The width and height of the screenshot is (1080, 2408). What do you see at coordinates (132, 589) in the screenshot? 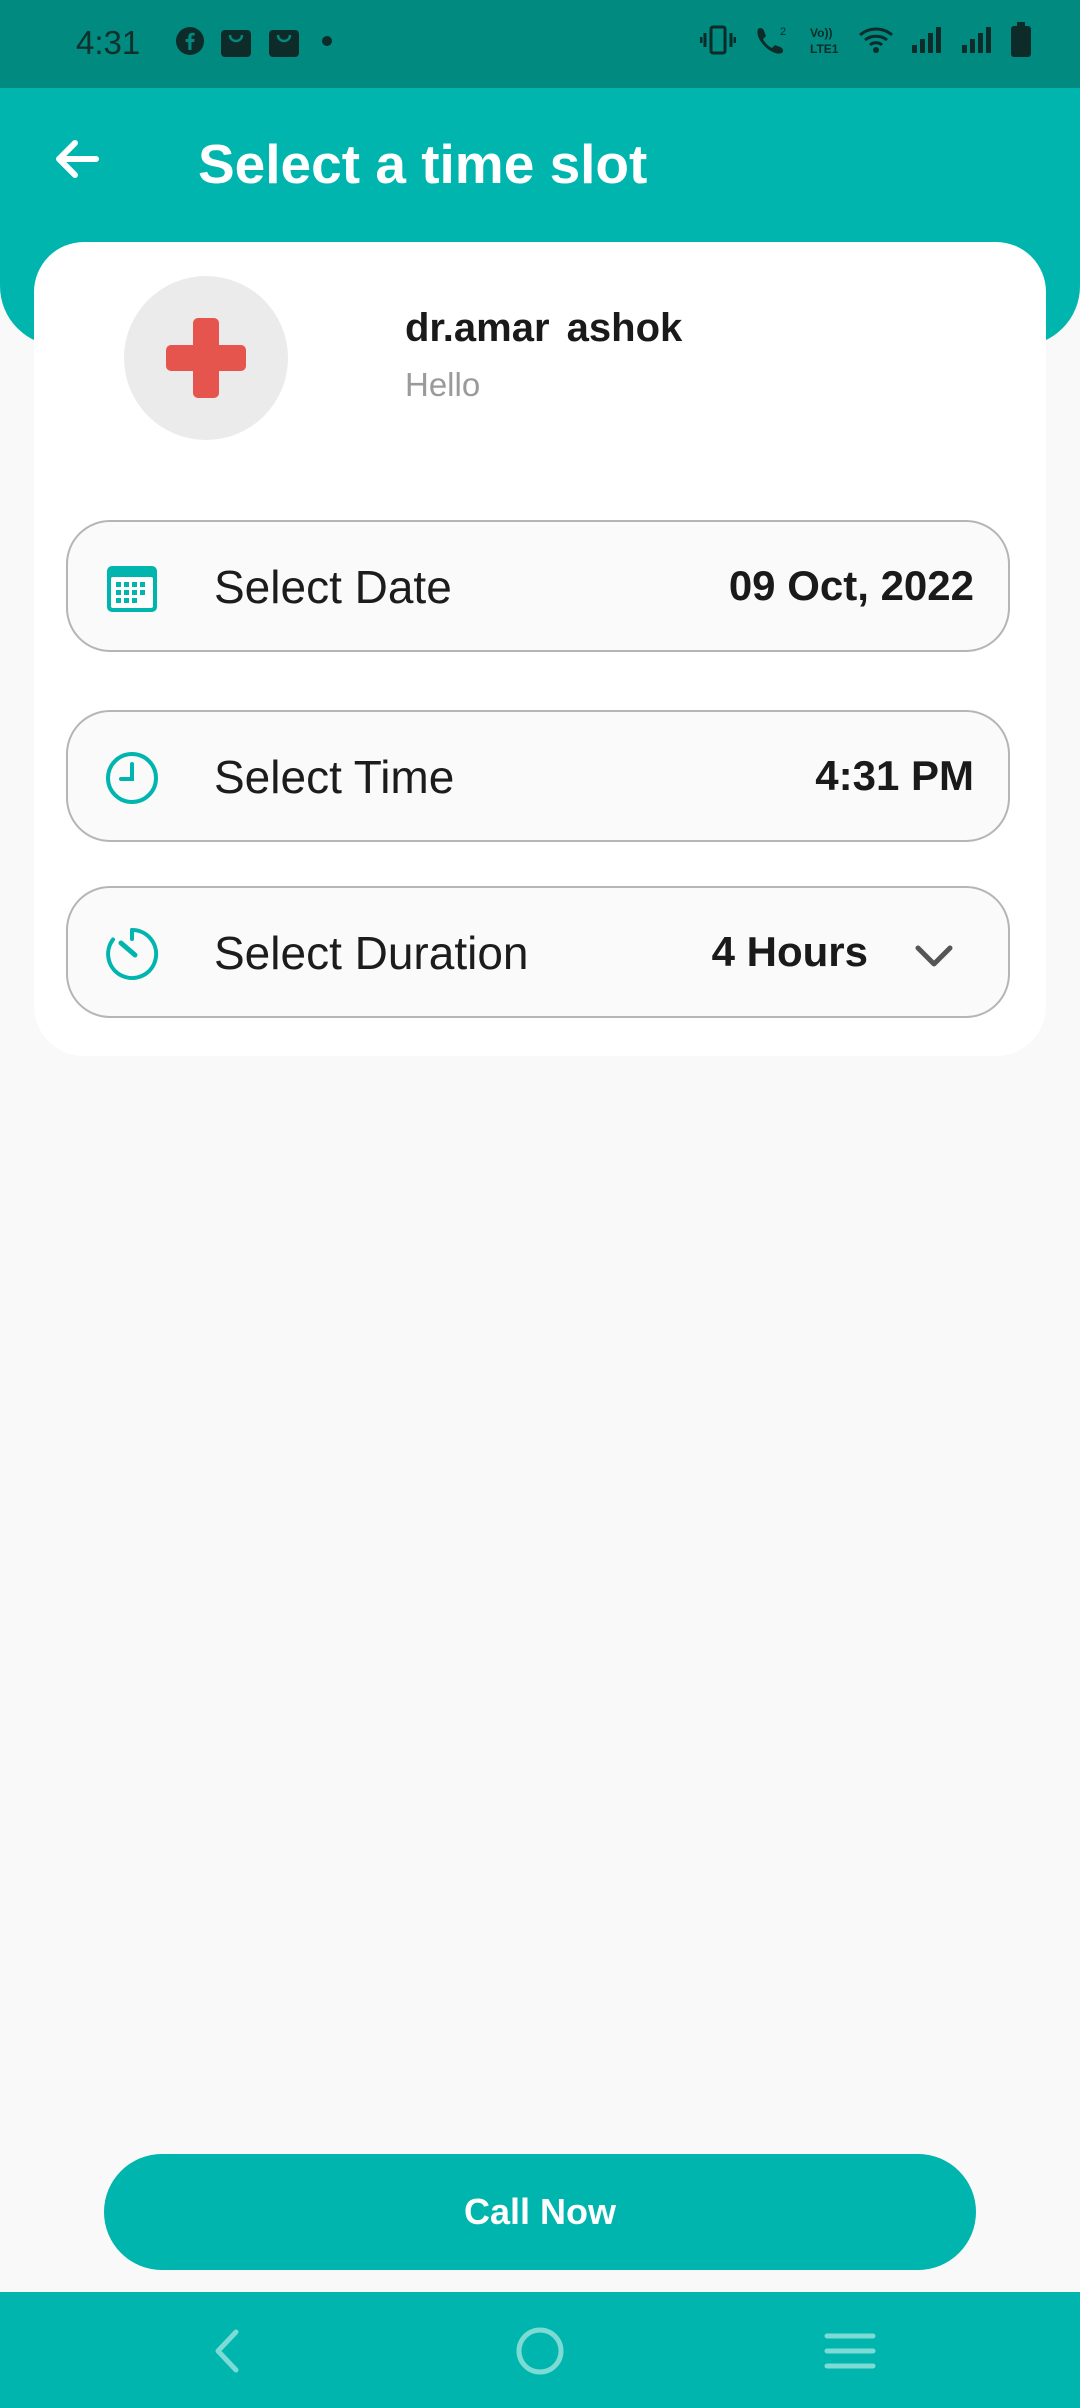
I see `calendar-icon` at bounding box center [132, 589].